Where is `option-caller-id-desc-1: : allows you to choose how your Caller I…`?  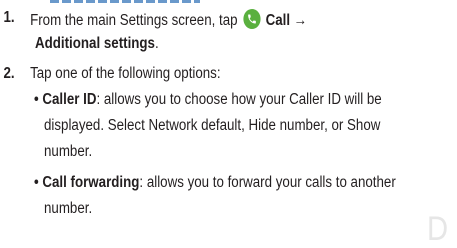
option-caller-id-desc-1: : allows you to choose how your Caller I… is located at coordinates (239, 99).